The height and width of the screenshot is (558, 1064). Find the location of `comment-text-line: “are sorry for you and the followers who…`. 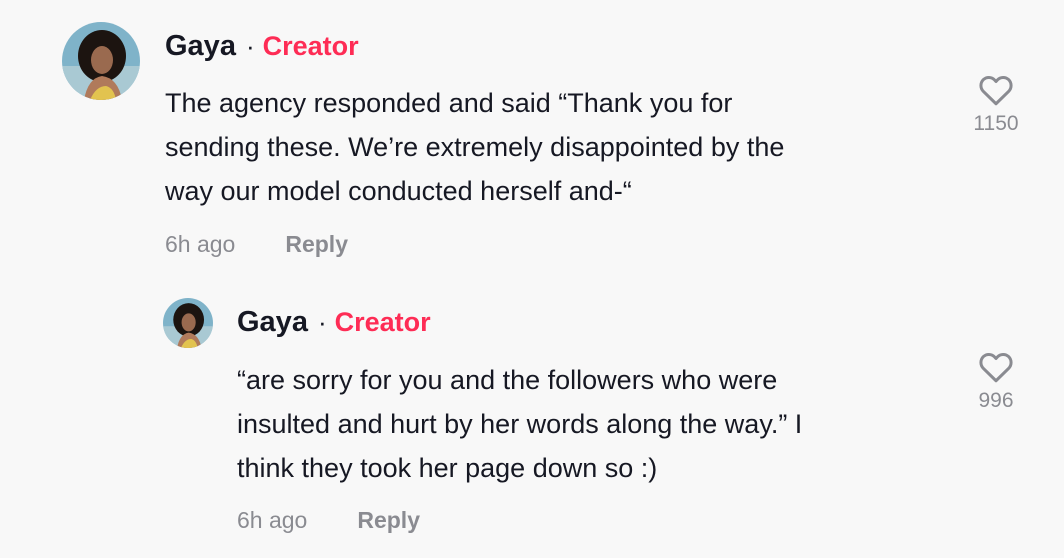

comment-text-line: “are sorry for you and the followers who… is located at coordinates (507, 380).